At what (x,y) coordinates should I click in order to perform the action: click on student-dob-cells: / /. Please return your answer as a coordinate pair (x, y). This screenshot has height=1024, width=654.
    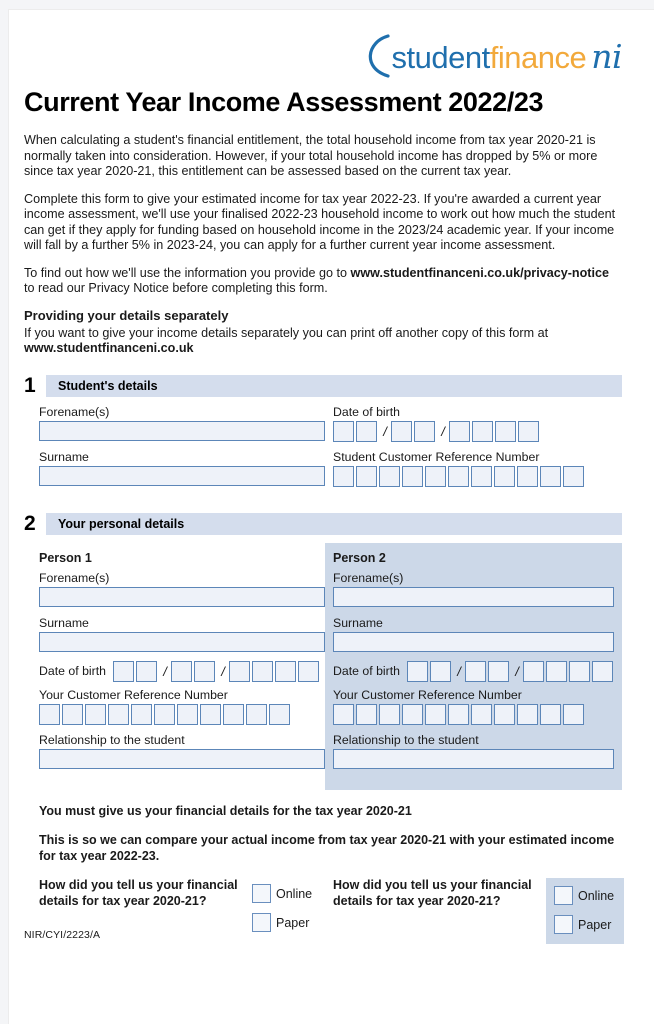
    Looking at the image, I should click on (477, 431).